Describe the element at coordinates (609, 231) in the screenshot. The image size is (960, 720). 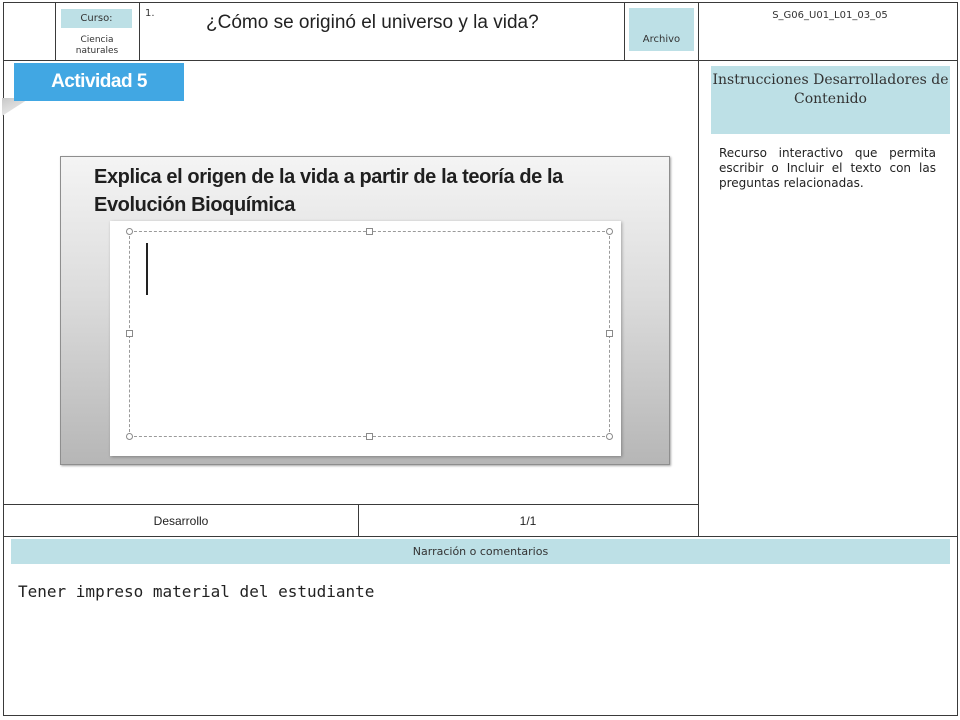
I see `resize-handle-top-right` at that location.